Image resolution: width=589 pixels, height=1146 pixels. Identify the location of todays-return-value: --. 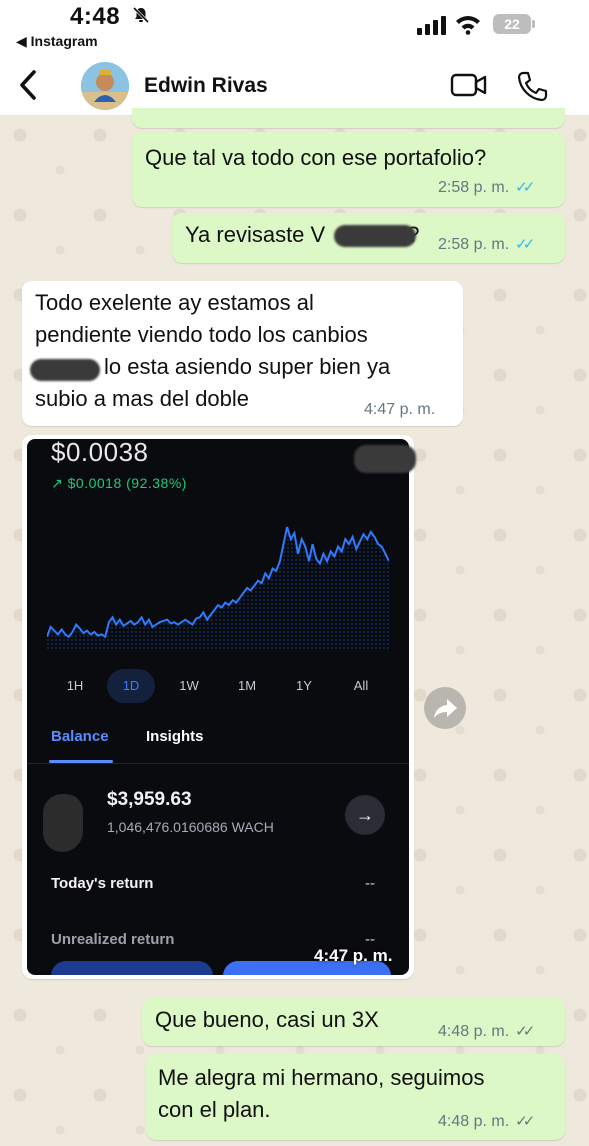
(370, 883).